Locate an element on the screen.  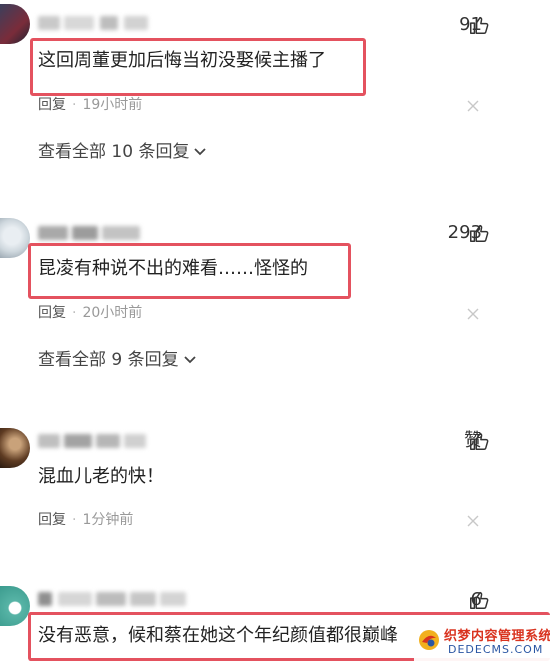
comment-time: 19小时前 is located at coordinates (112, 105).